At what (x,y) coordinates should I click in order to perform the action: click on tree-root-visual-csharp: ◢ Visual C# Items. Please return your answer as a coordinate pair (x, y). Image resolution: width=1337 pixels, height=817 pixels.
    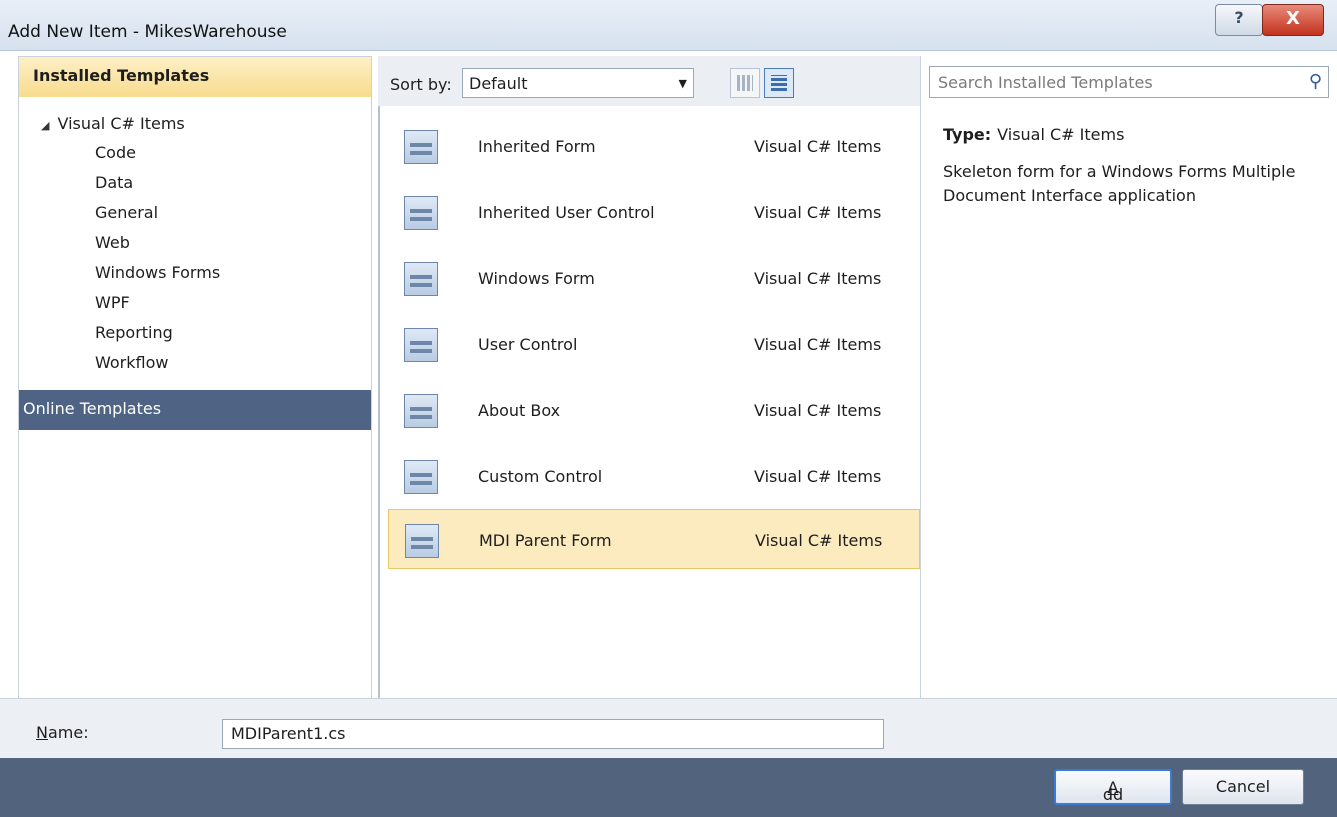
    Looking at the image, I should click on (113, 123).